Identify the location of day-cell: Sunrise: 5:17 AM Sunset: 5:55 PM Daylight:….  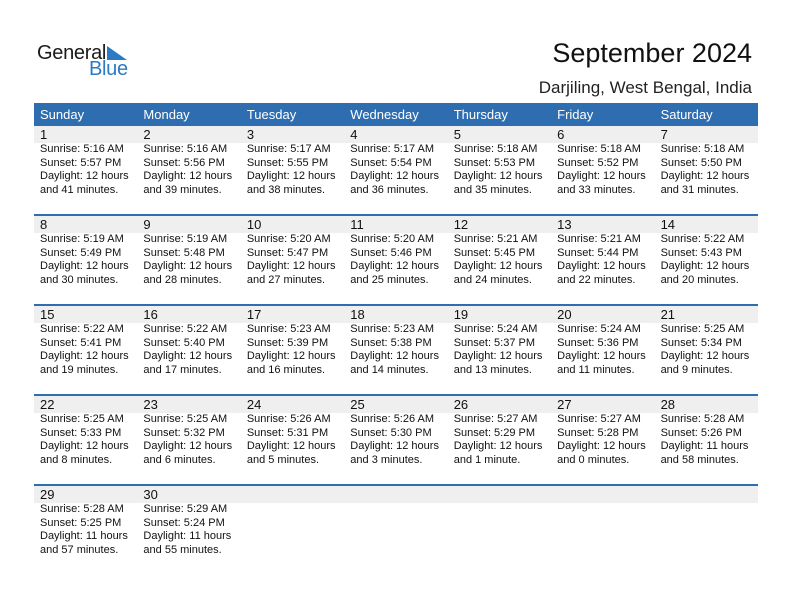
(292, 170).